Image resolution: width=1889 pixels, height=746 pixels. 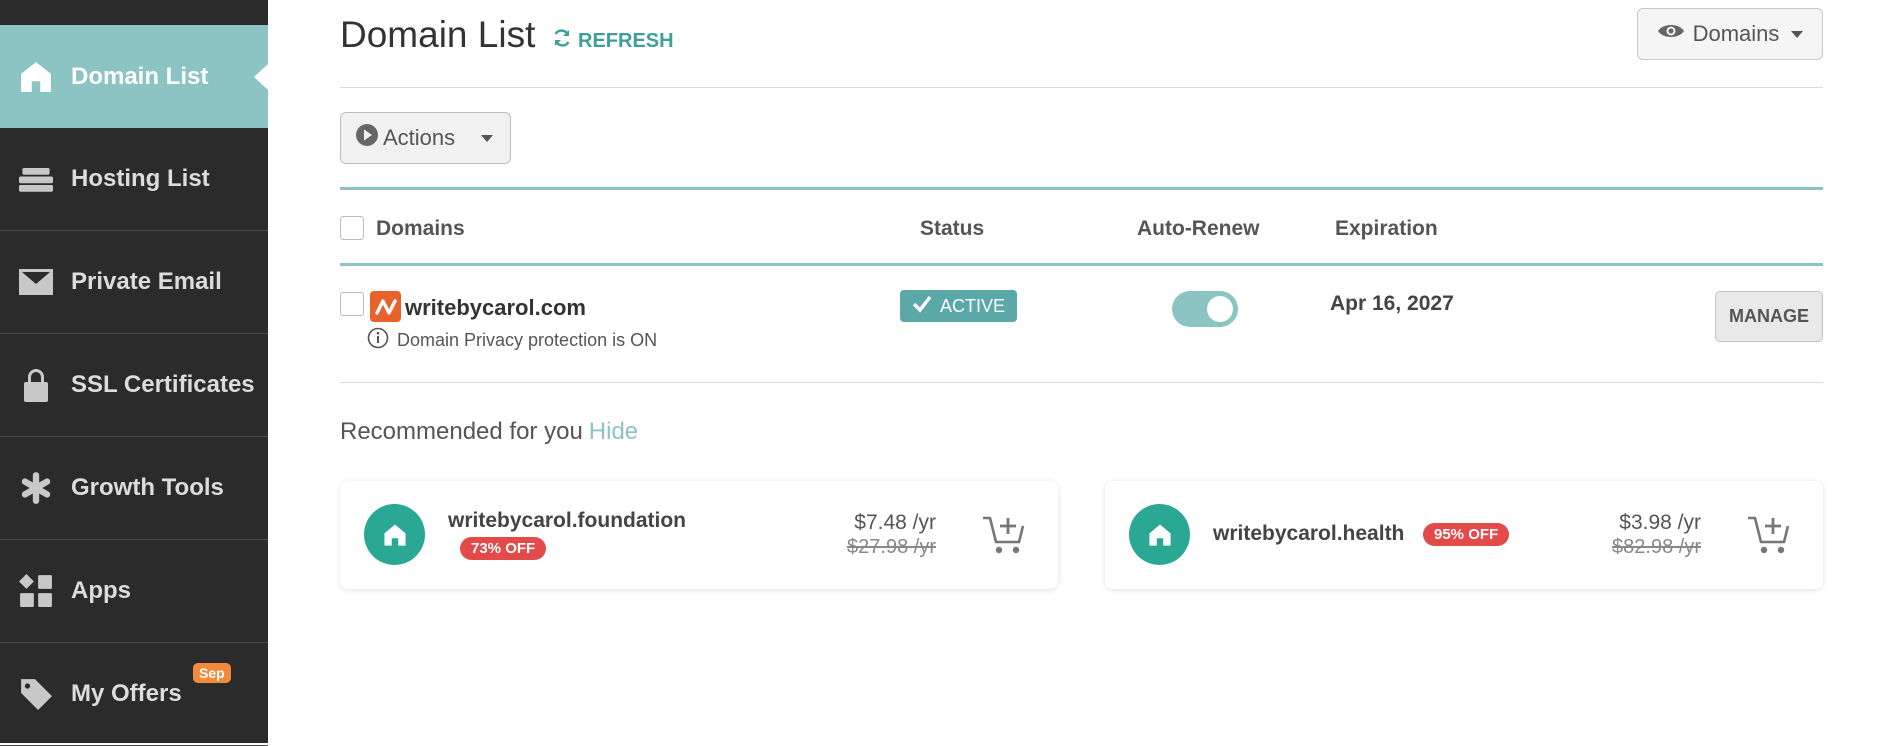 I want to click on offer-badge: Sep, so click(x=212, y=673).